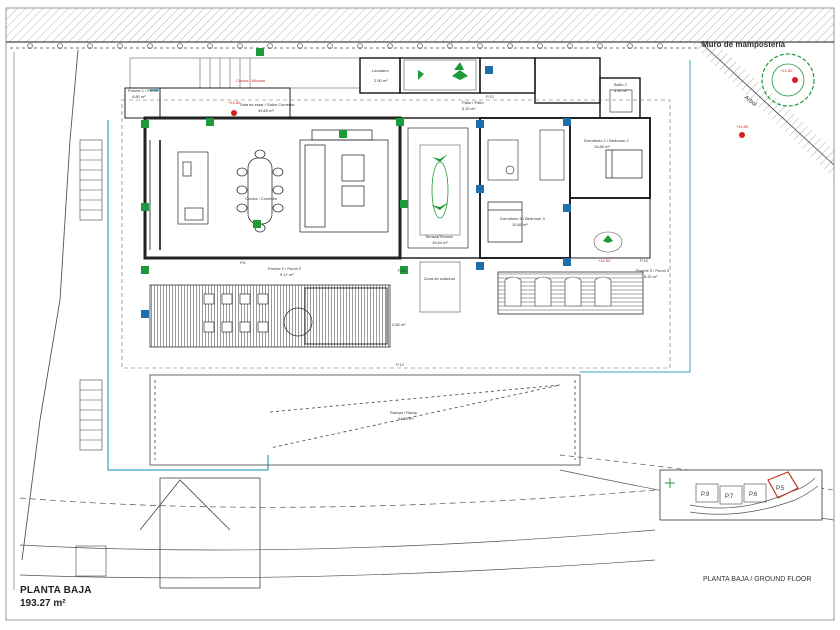  What do you see at coordinates (440, 242) in the screenshot?
I see `label-terrace-area: 19.64 m²` at bounding box center [440, 242].